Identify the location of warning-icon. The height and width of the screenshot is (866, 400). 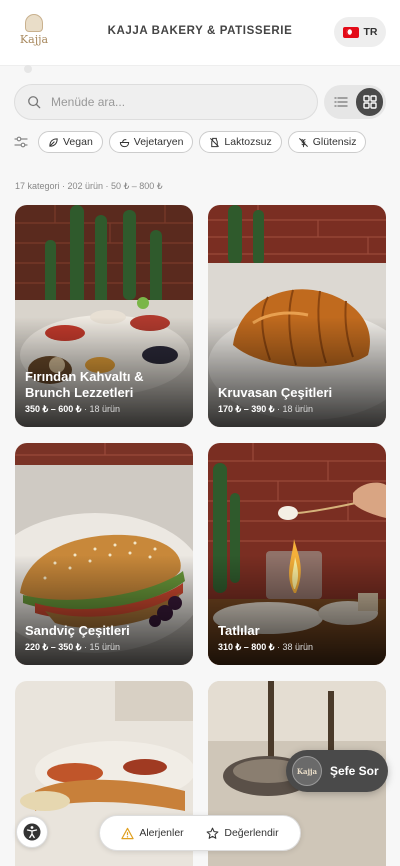
(128, 833).